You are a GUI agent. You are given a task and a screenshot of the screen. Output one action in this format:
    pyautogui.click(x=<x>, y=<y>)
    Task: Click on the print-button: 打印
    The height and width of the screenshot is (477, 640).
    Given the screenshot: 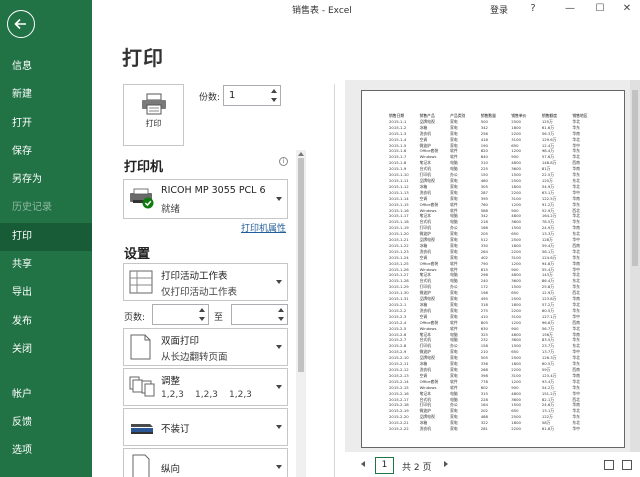 What is the action you would take?
    pyautogui.click(x=153, y=115)
    